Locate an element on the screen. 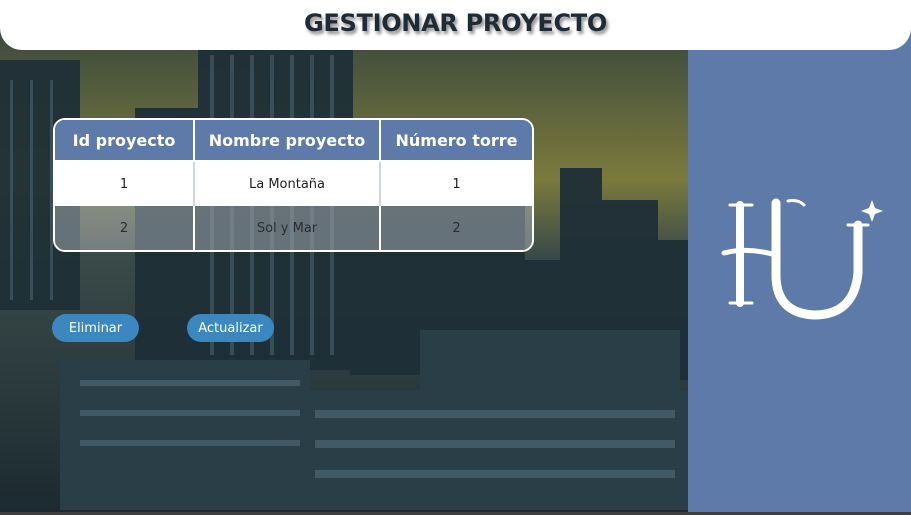 The image size is (911, 515). cell-tower: 1 is located at coordinates (456, 184).